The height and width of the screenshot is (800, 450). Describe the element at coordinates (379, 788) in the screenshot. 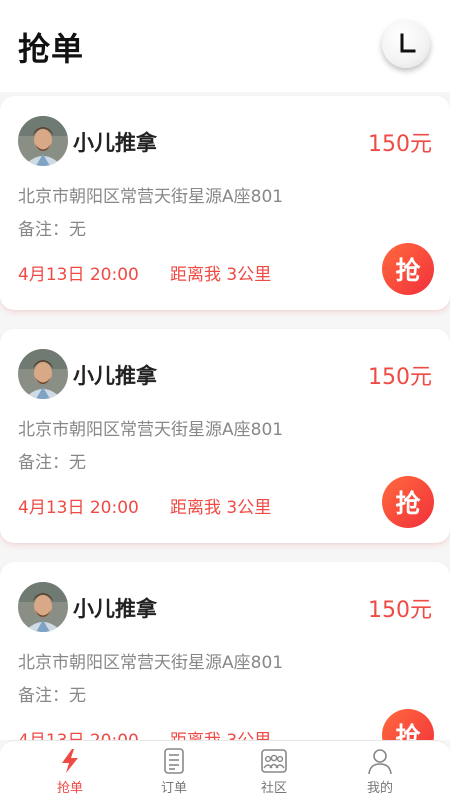

I see `tab-label: 我的` at that location.